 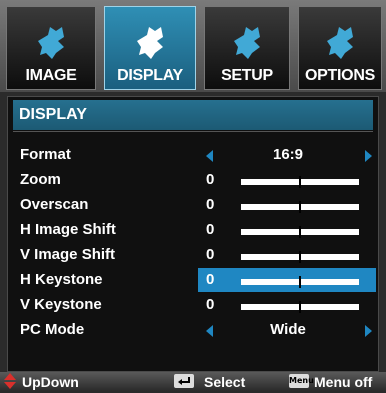 I want to click on tab-display: DISPLAY, so click(x=150, y=48).